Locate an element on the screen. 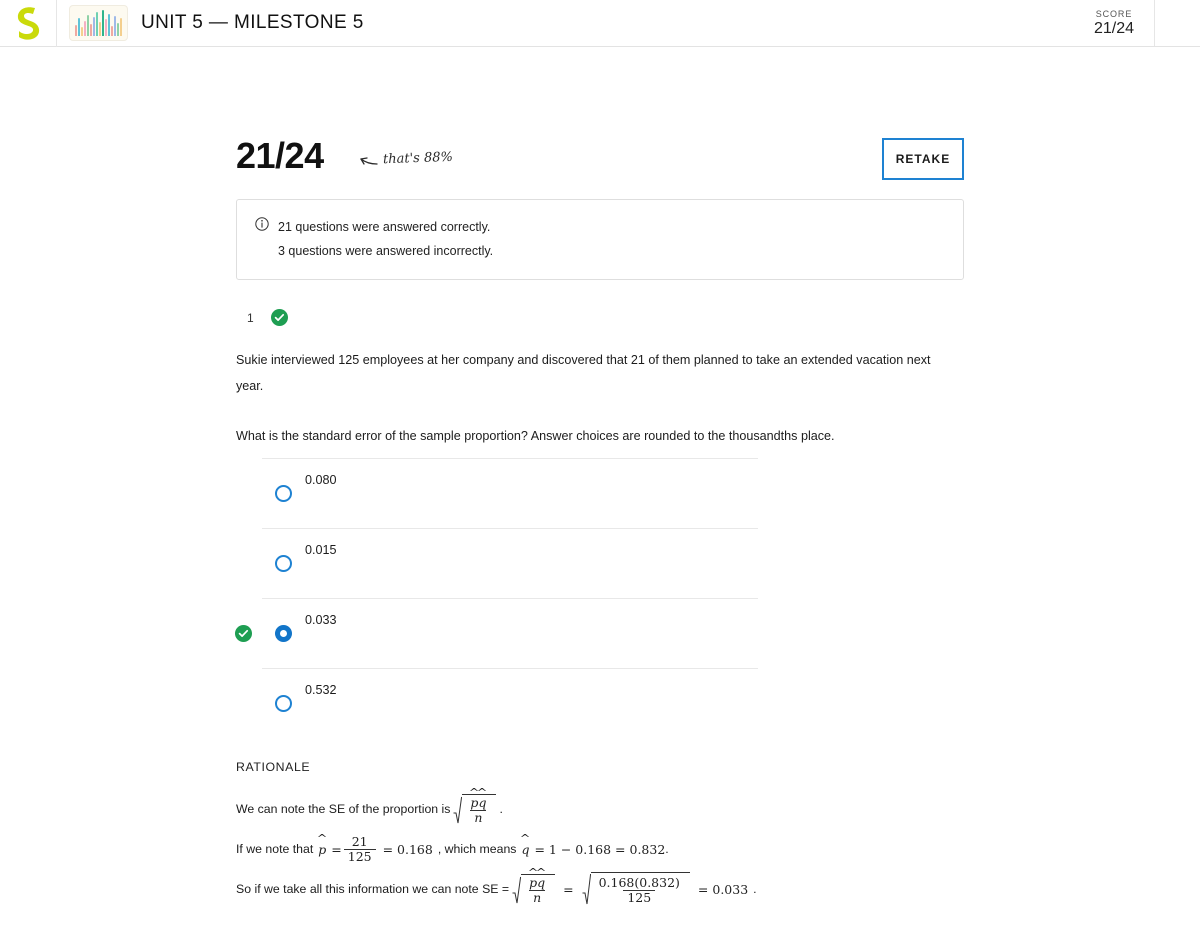 This screenshot has height=927, width=1200. header-score: SCORE 21/24 is located at coordinates (1124, 23).